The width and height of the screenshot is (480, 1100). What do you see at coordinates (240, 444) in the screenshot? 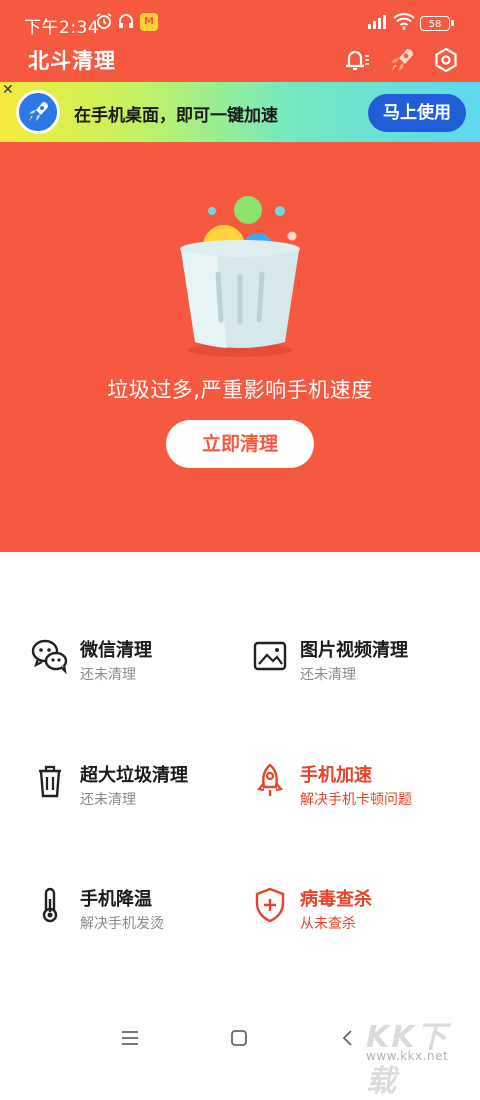
I see `clean-now-button: 立即清理` at bounding box center [240, 444].